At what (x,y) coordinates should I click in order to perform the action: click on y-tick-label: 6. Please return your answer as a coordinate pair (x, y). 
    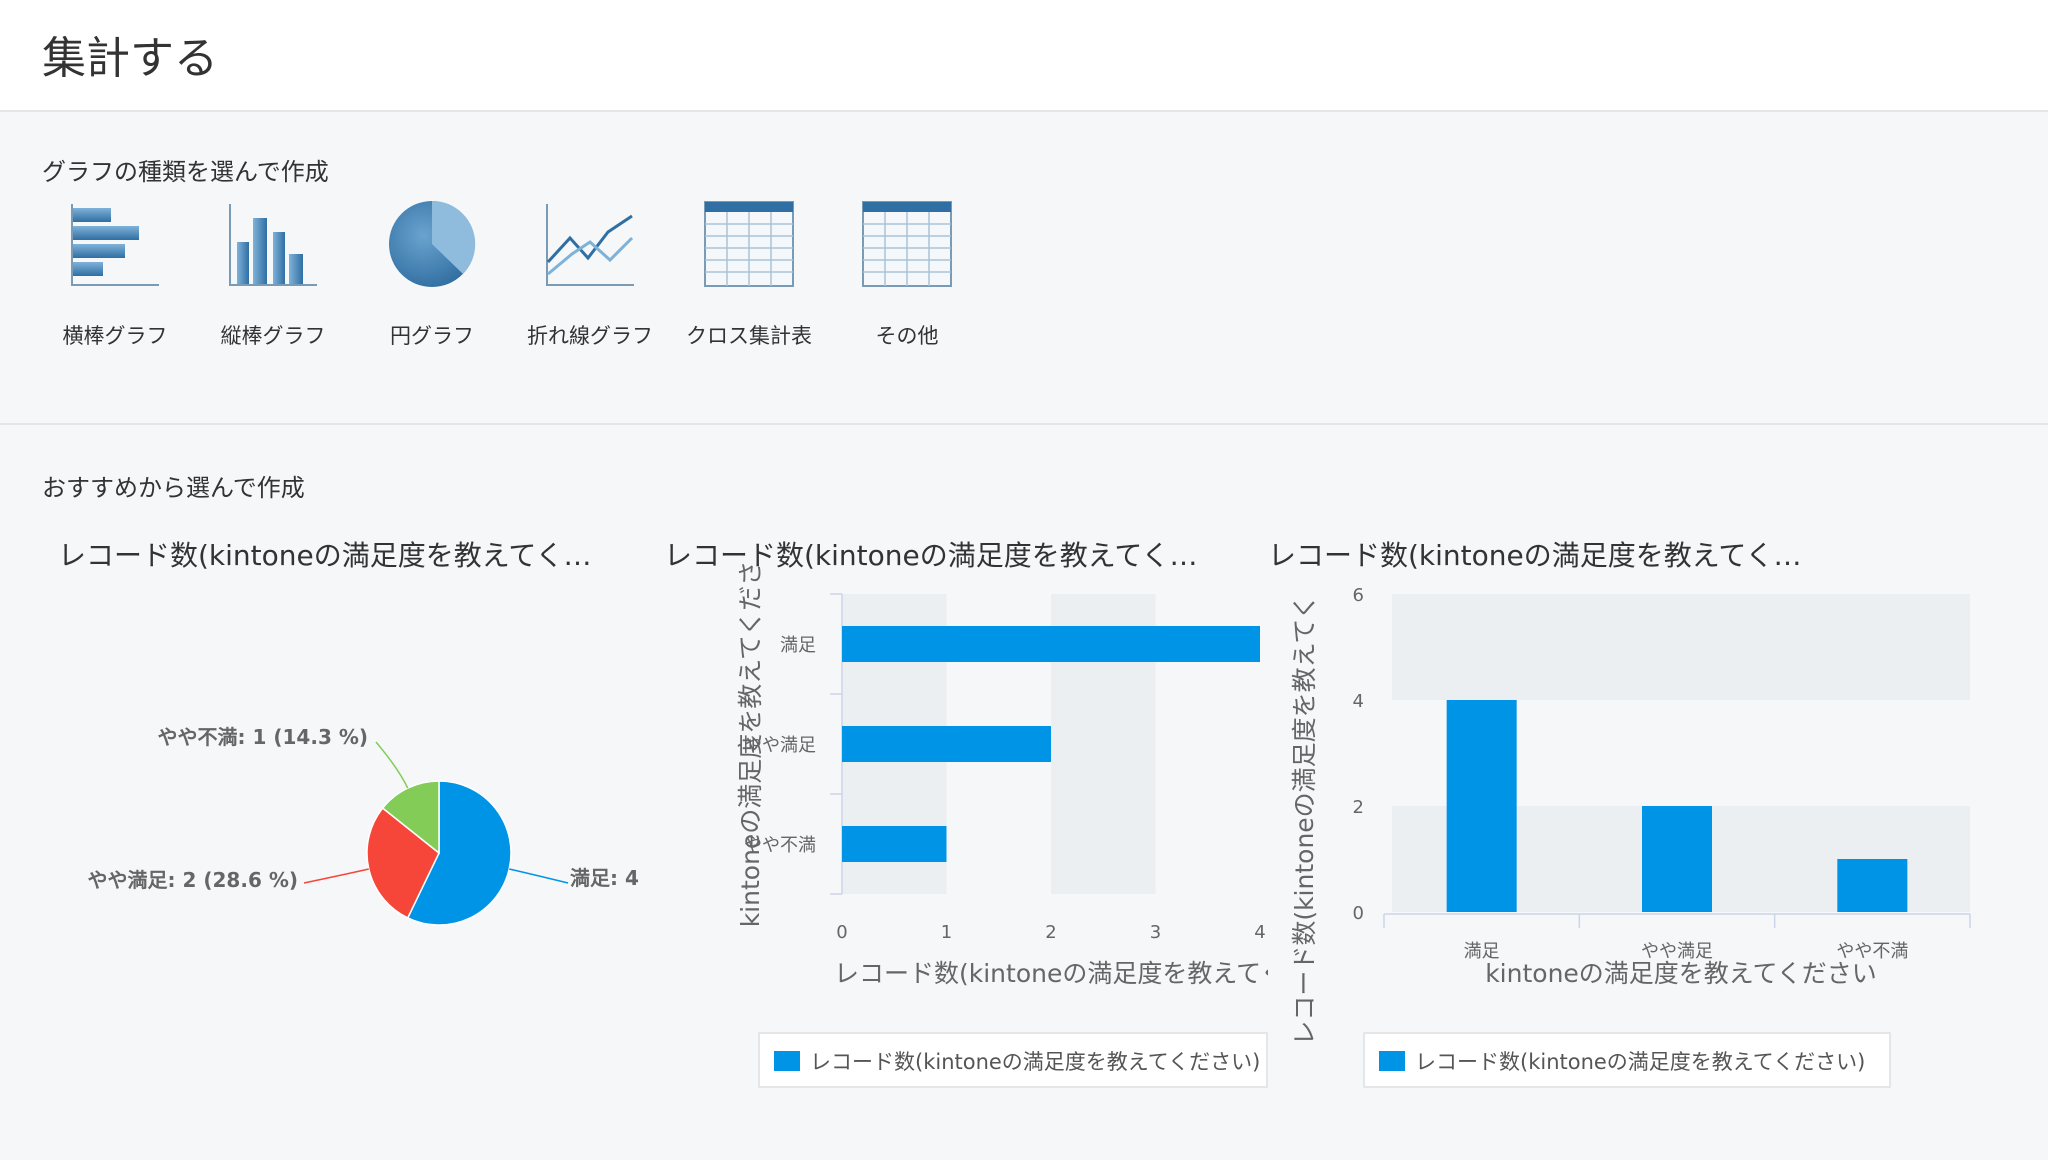
    Looking at the image, I should click on (1358, 595).